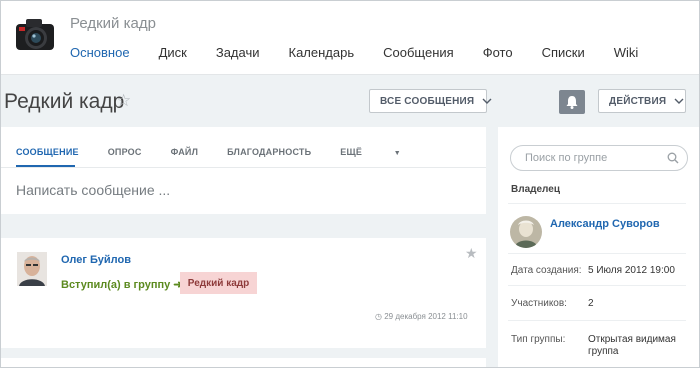 The image size is (700, 368). What do you see at coordinates (100, 52) in the screenshot?
I see `nav-item-main: Основное` at bounding box center [100, 52].